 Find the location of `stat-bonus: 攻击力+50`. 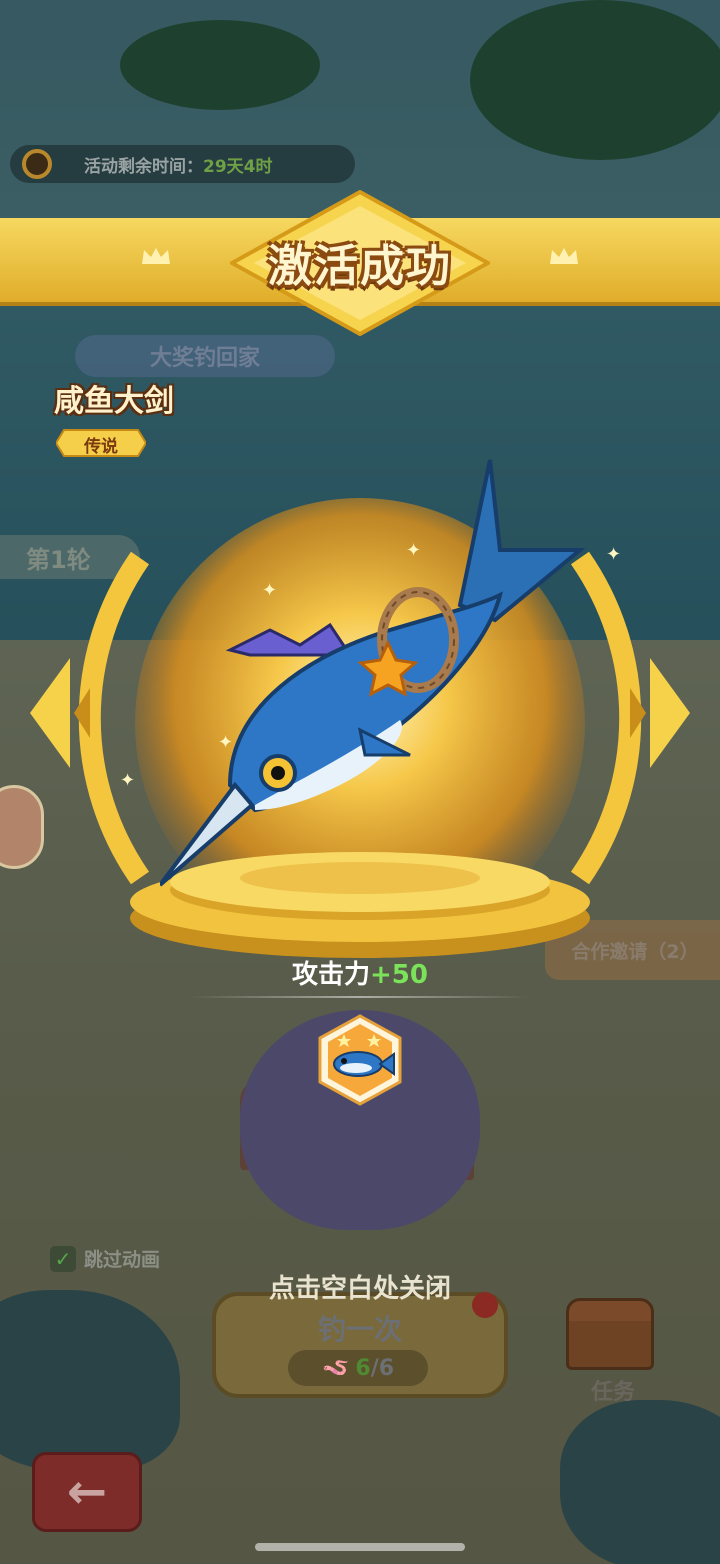

stat-bonus: 攻击力+50 is located at coordinates (360, 972).